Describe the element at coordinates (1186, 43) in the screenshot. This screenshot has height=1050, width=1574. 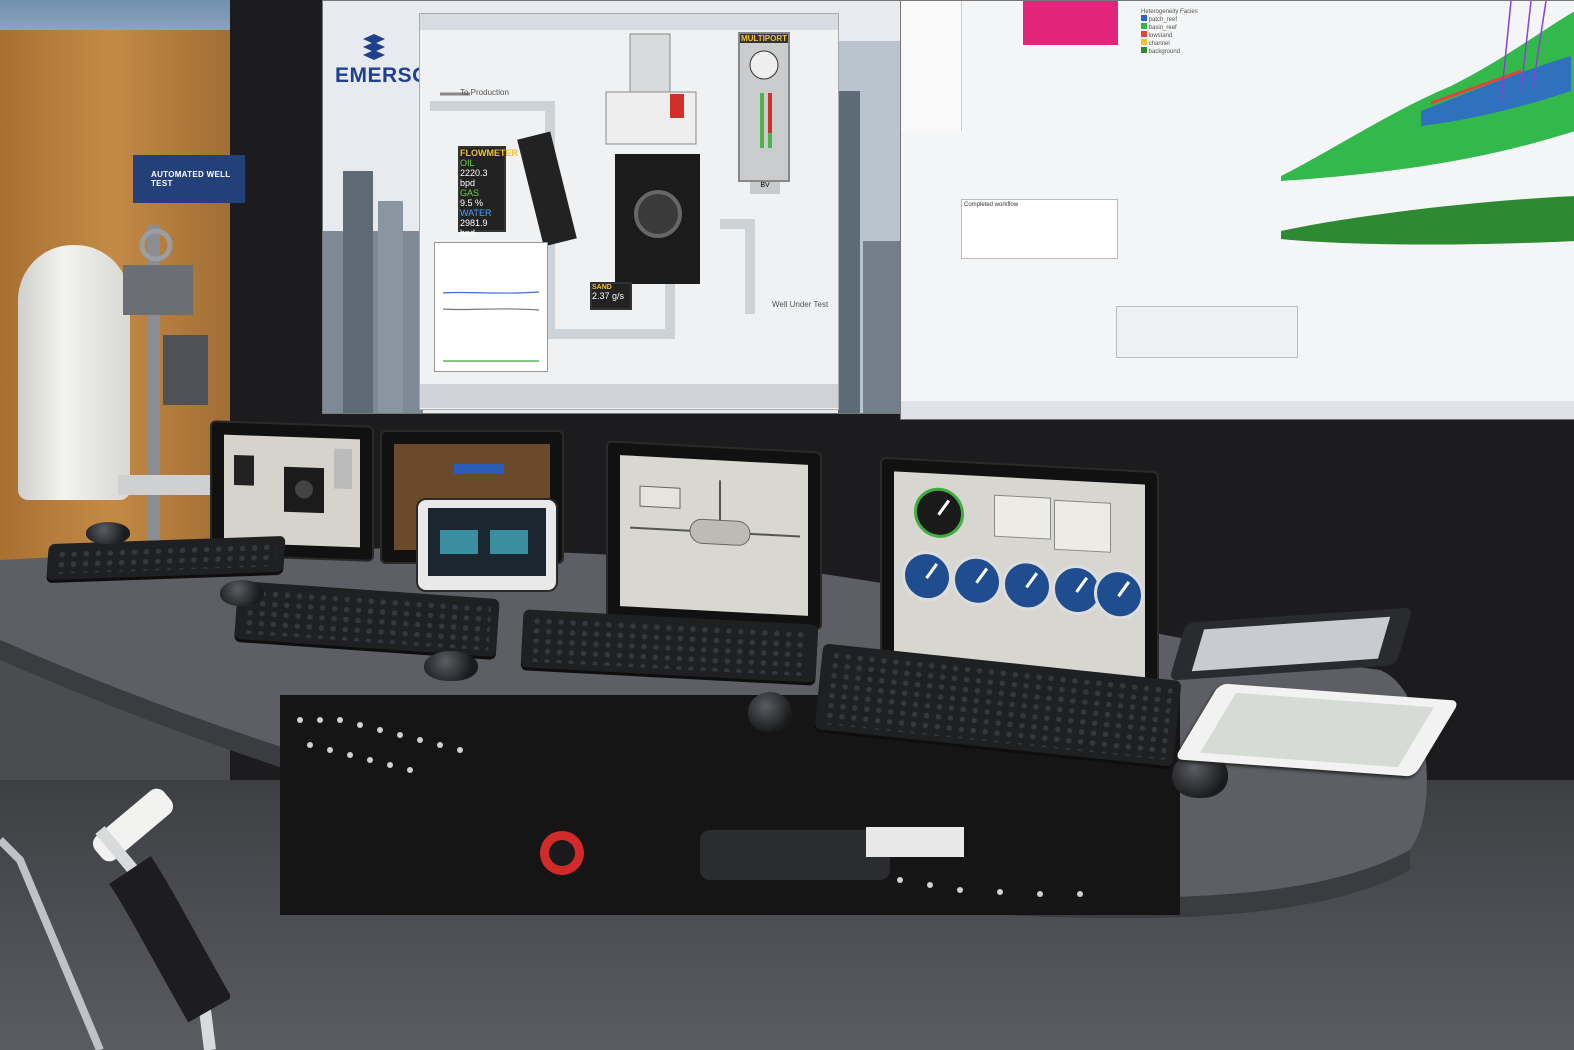
I see `legend-item: channel` at that location.